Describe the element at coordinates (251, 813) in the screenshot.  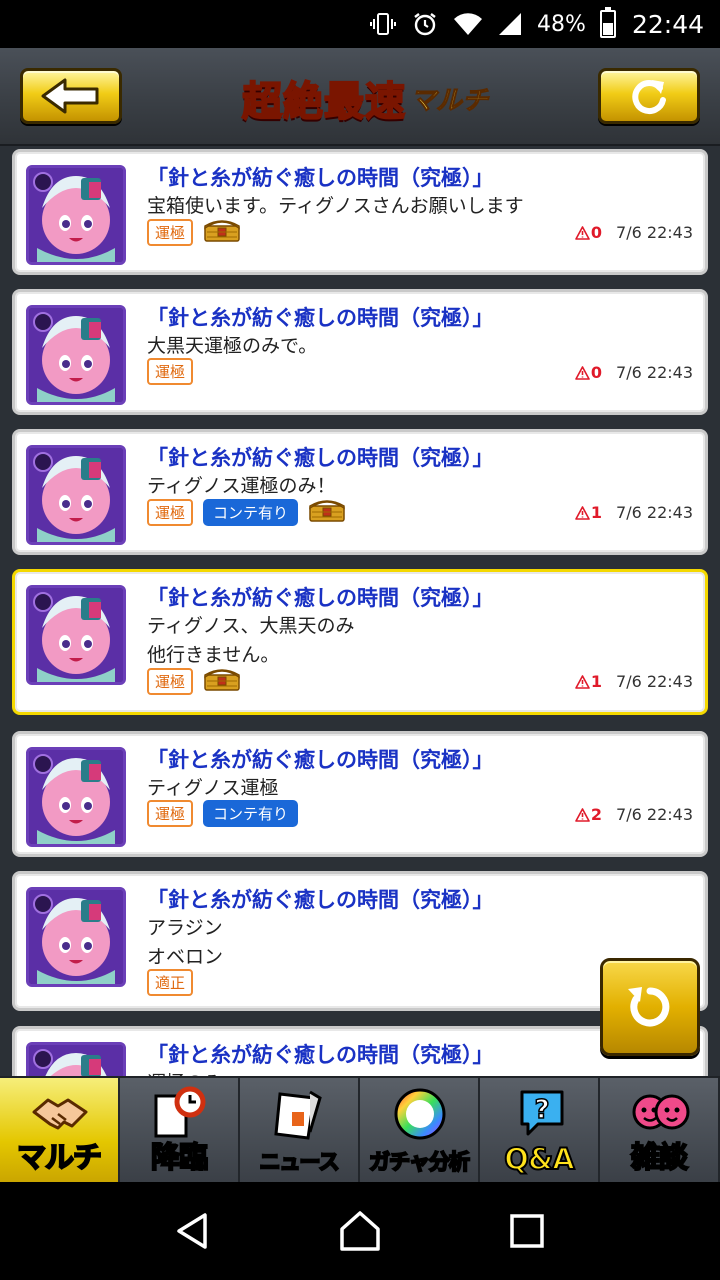
I see `continue-badge: コンテ有り` at that location.